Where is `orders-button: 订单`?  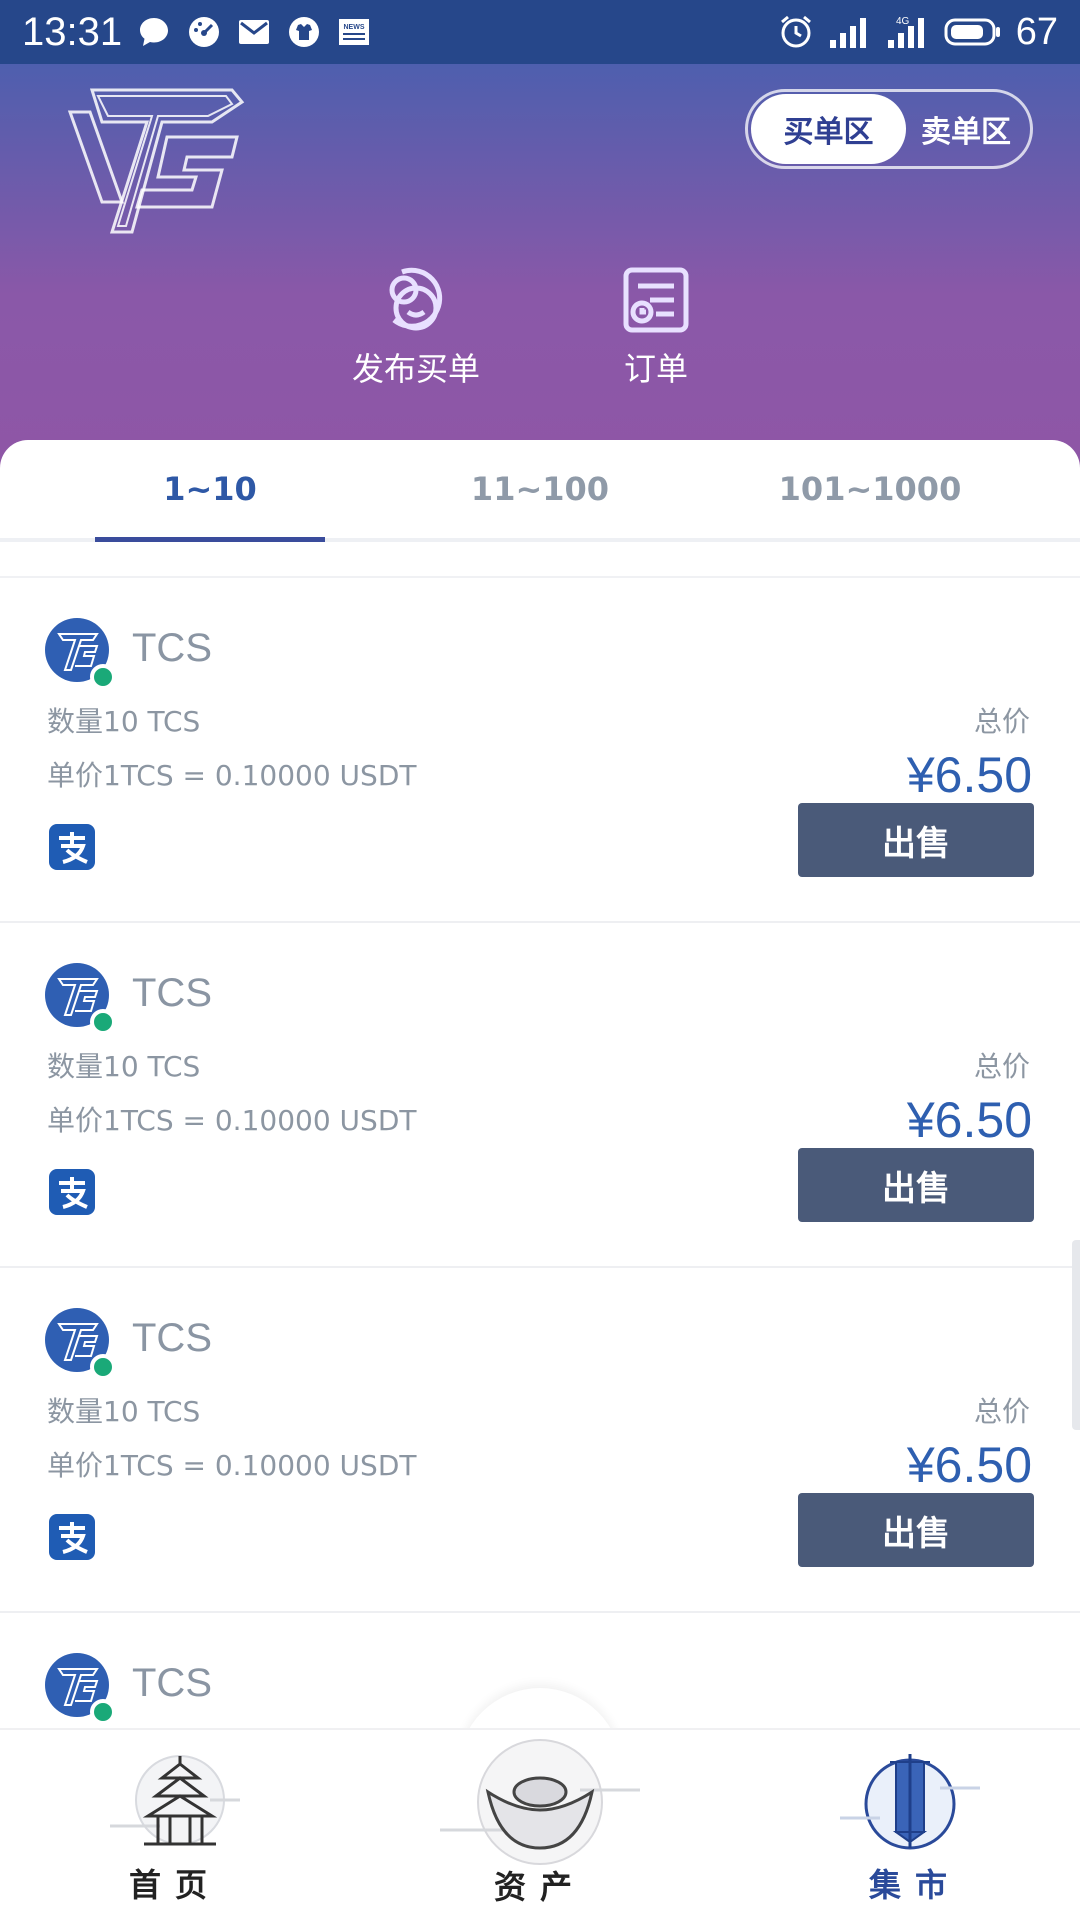
orders-button: 订单 is located at coordinates (656, 327).